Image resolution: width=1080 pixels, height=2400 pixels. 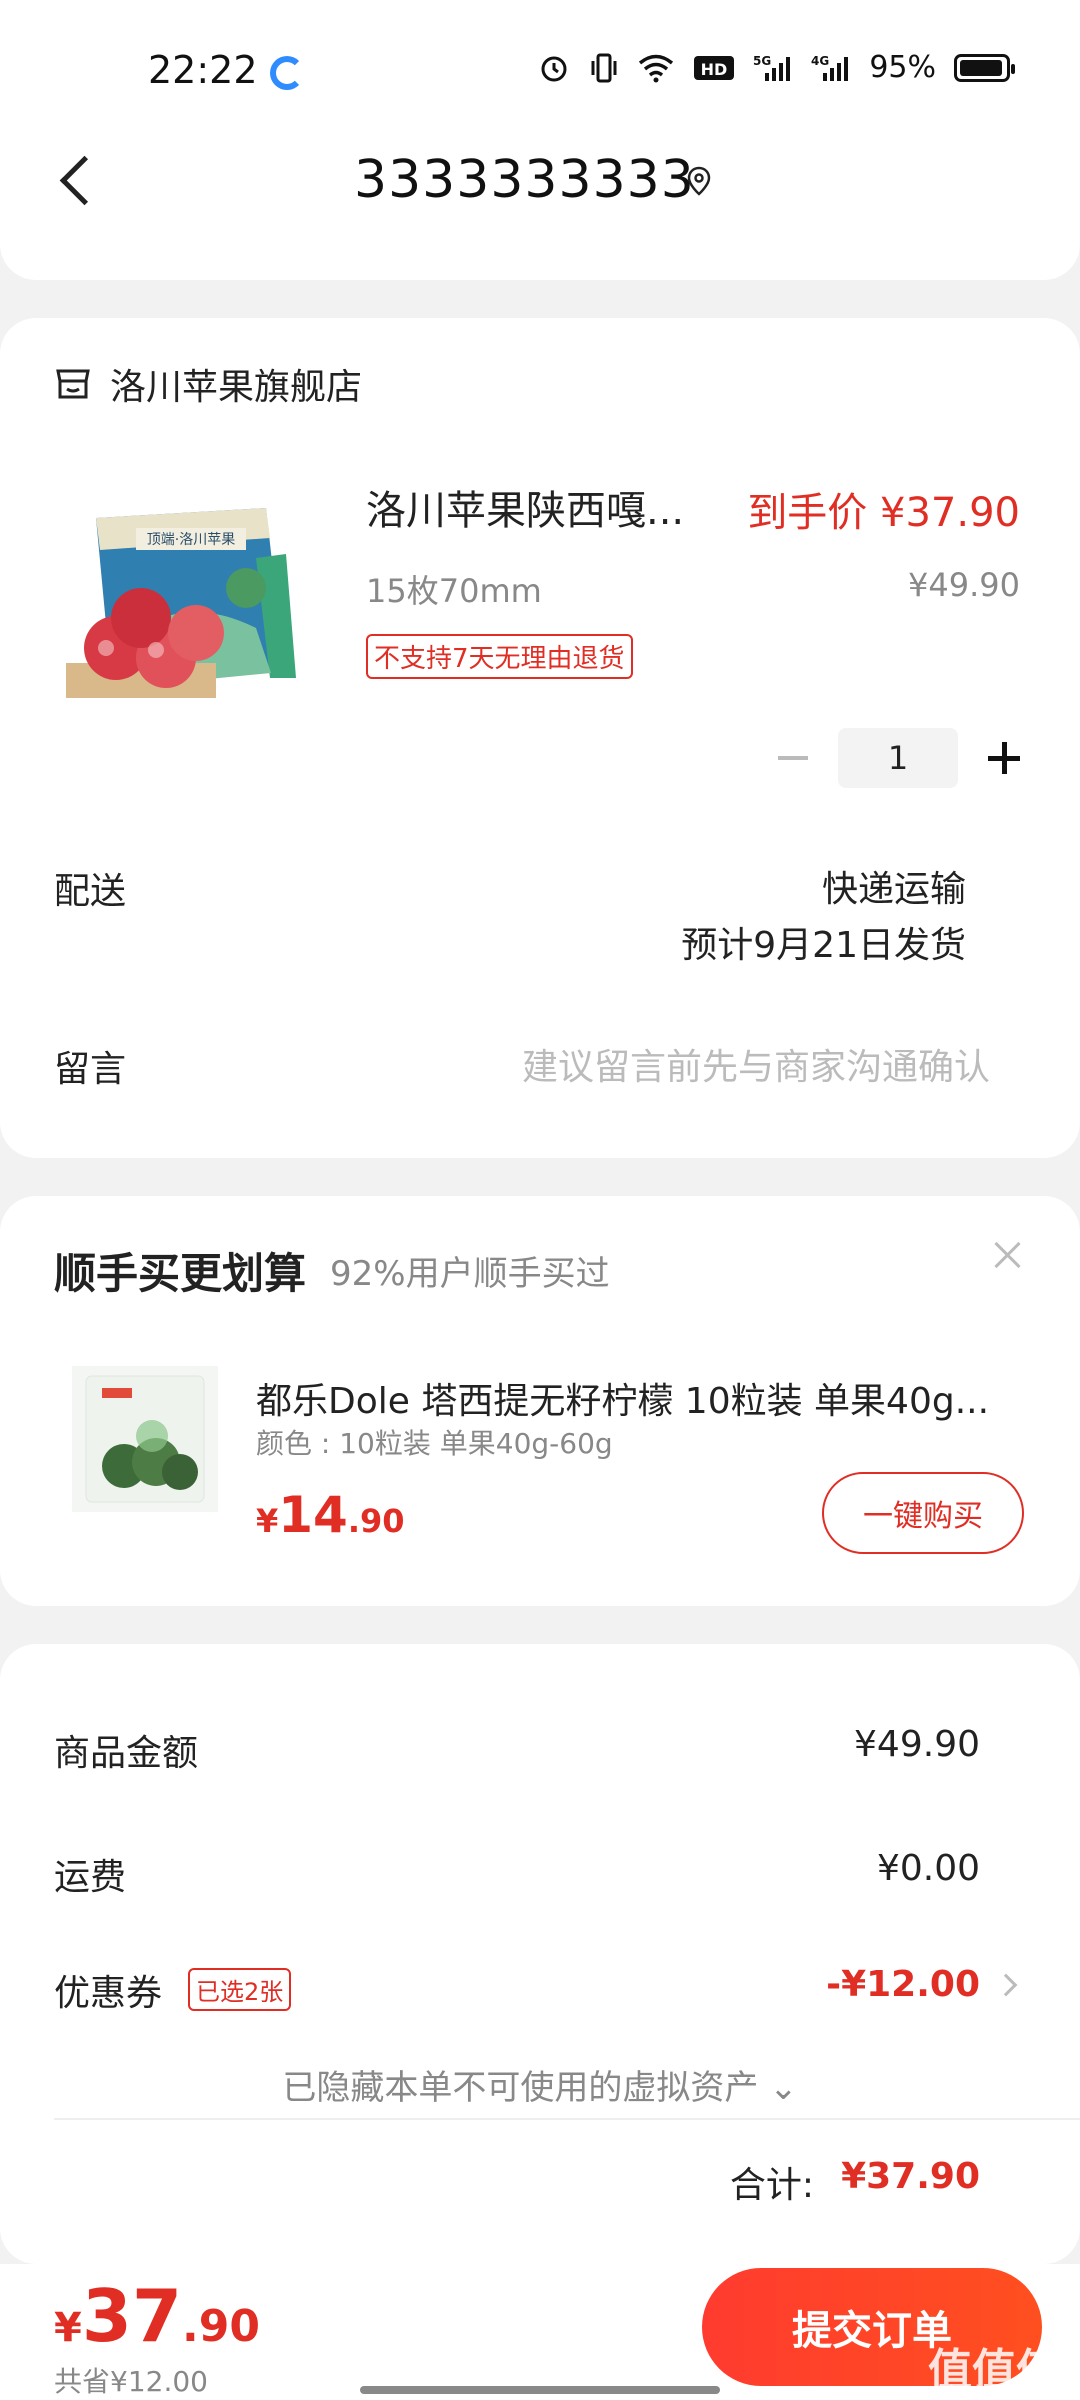 What do you see at coordinates (989, 2391) in the screenshot?
I see `watermark-url: zhizhizhi.com` at bounding box center [989, 2391].